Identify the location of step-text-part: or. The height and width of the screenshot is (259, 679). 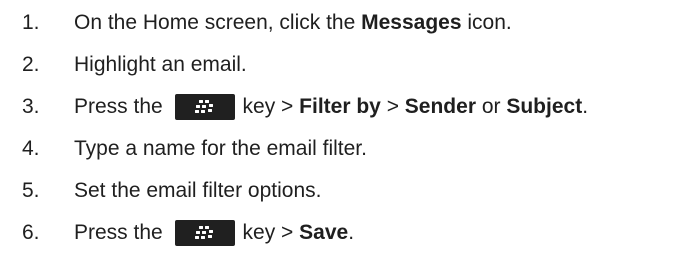
(491, 106).